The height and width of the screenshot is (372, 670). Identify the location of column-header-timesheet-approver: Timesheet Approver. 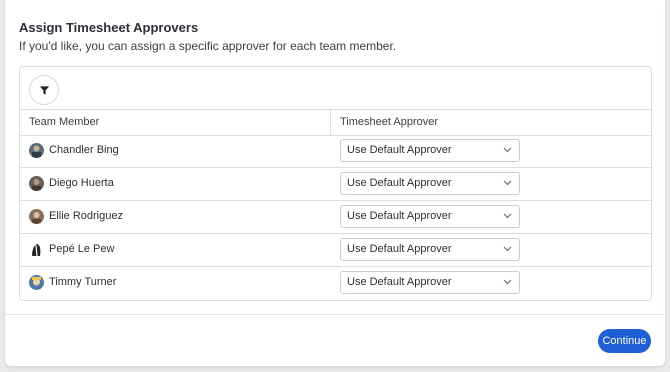
(389, 122).